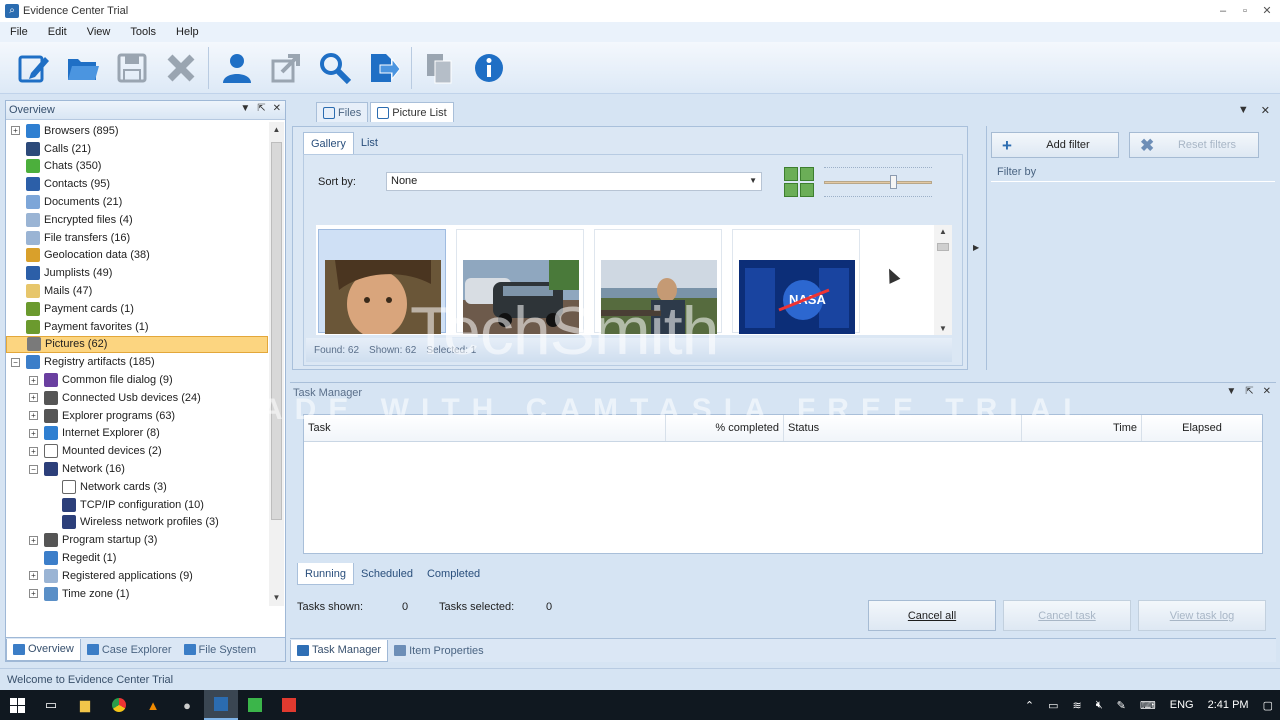 The height and width of the screenshot is (720, 1280). What do you see at coordinates (137, 362) in the screenshot?
I see `tree-item: − Registry artifacts (185)` at bounding box center [137, 362].